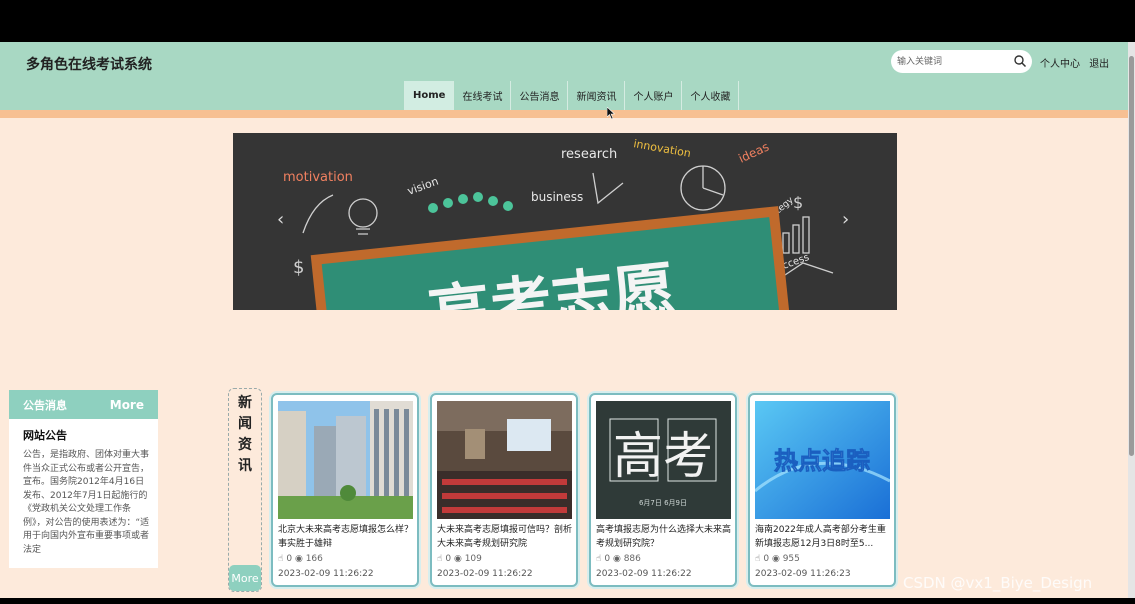 The width and height of the screenshot is (1135, 604). I want to click on news-image: 热点追踪, so click(822, 460).